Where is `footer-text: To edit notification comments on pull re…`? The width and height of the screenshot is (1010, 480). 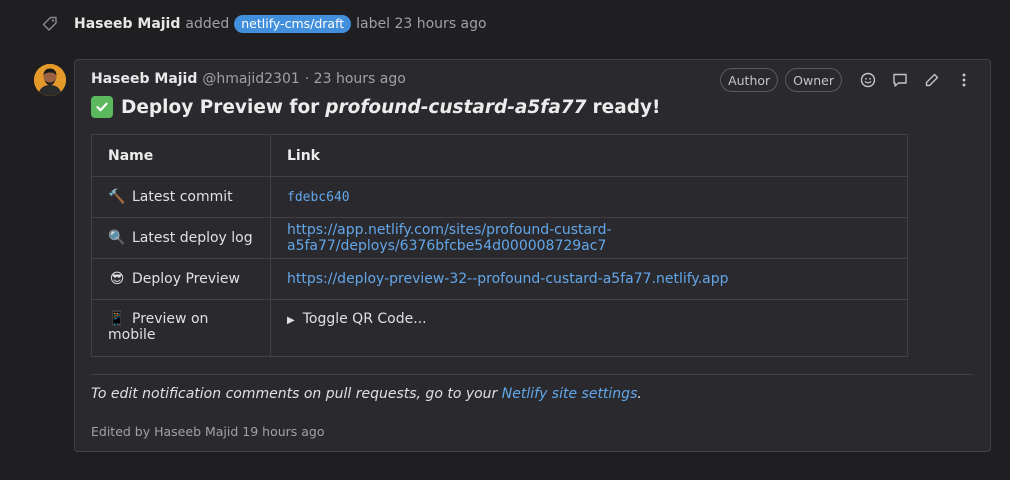 footer-text: To edit notification comments on pull re… is located at coordinates (294, 394).